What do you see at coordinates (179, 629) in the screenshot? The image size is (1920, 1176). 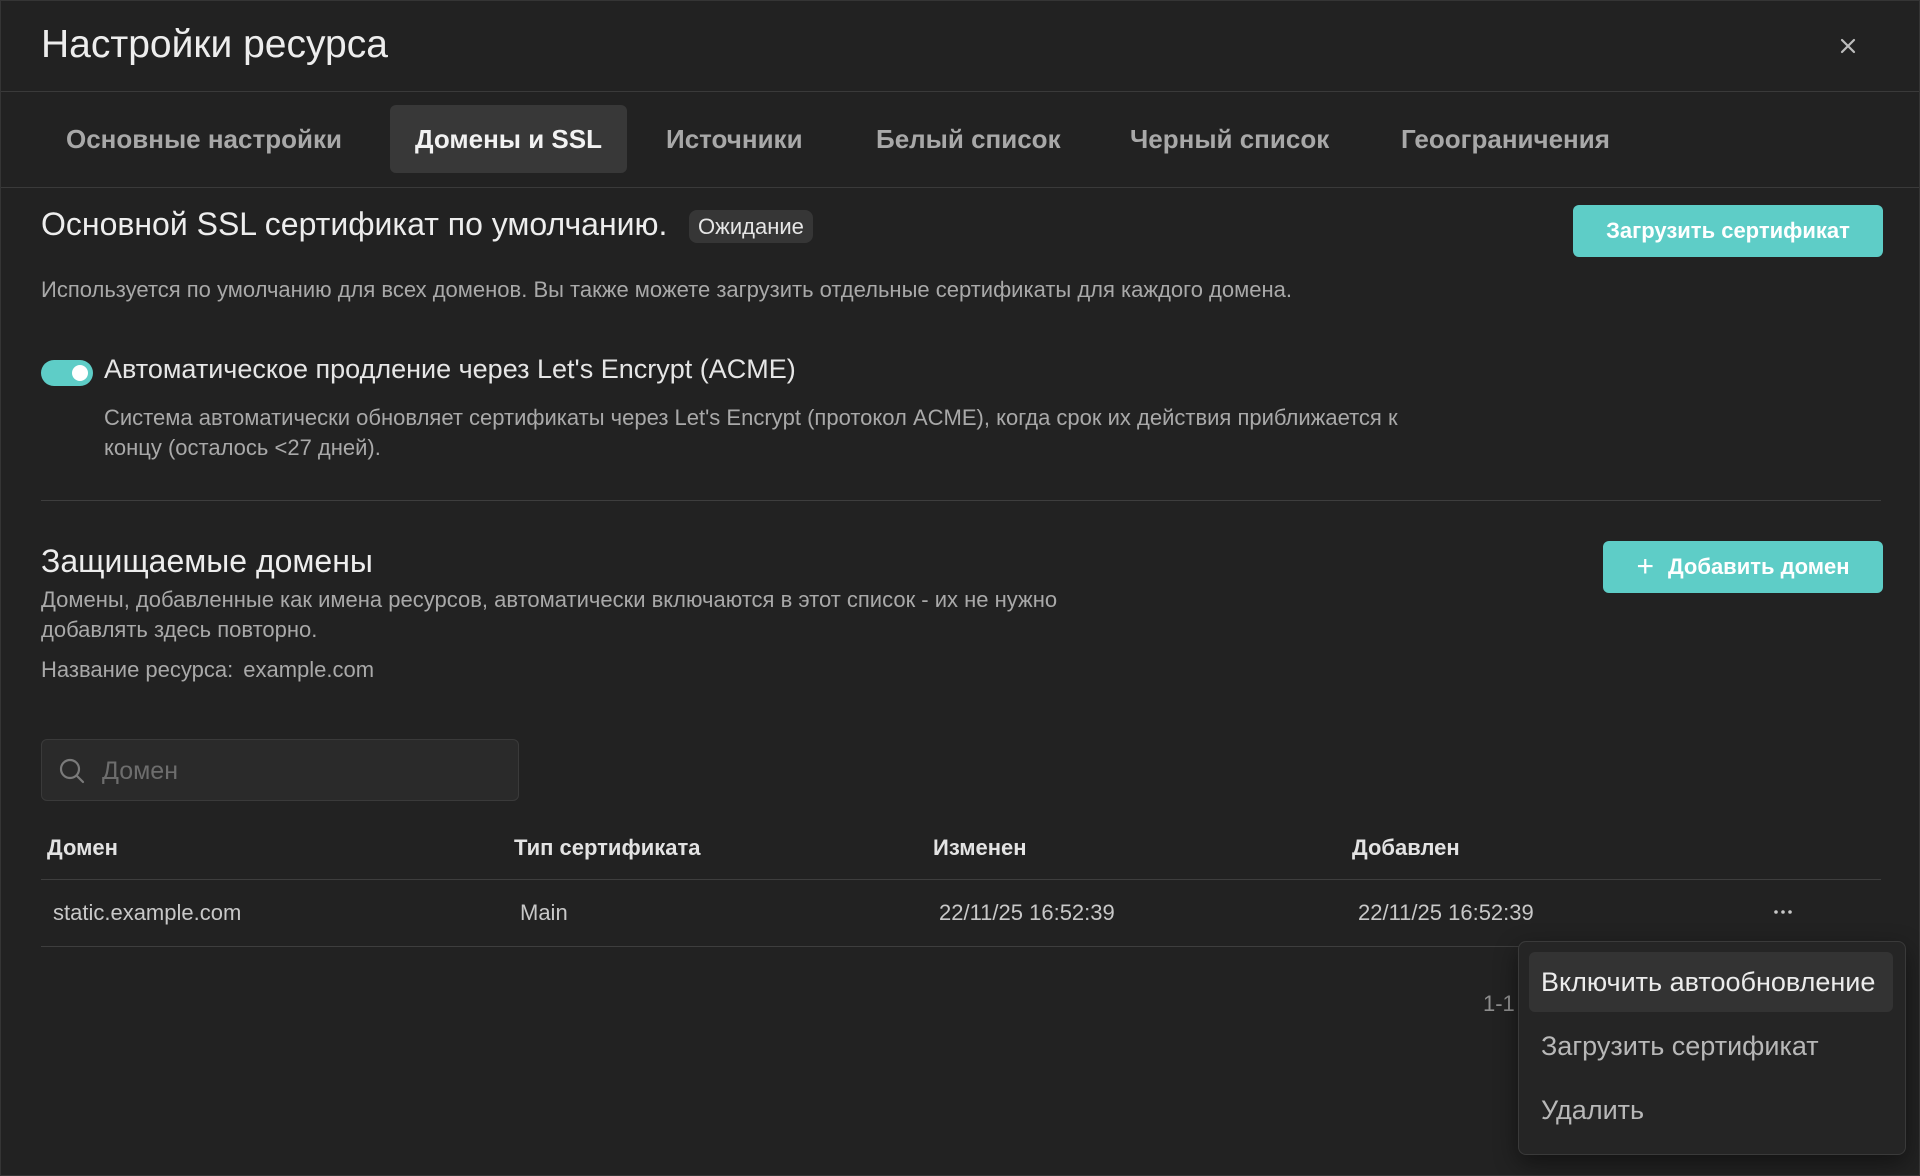 I see `domains-description-line-2: добавлять здесь повторно.` at bounding box center [179, 629].